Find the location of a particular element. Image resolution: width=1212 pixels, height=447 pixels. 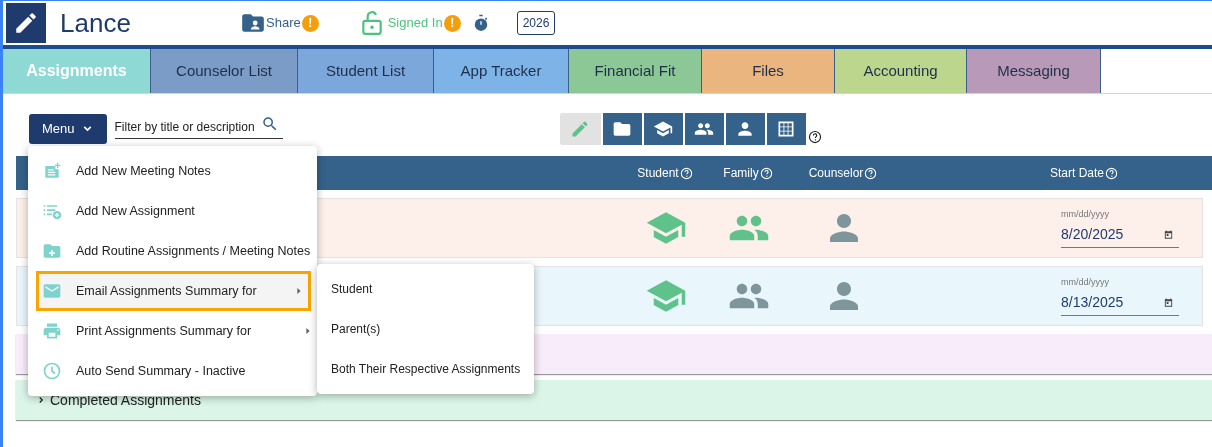

date-field: mm/dd/yyyy 8/13/2025 is located at coordinates (1120, 296).